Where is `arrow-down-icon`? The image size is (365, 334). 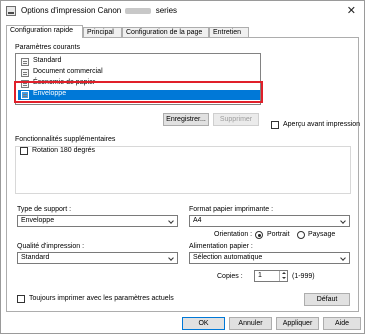
arrow-down-icon is located at coordinates (284, 278).